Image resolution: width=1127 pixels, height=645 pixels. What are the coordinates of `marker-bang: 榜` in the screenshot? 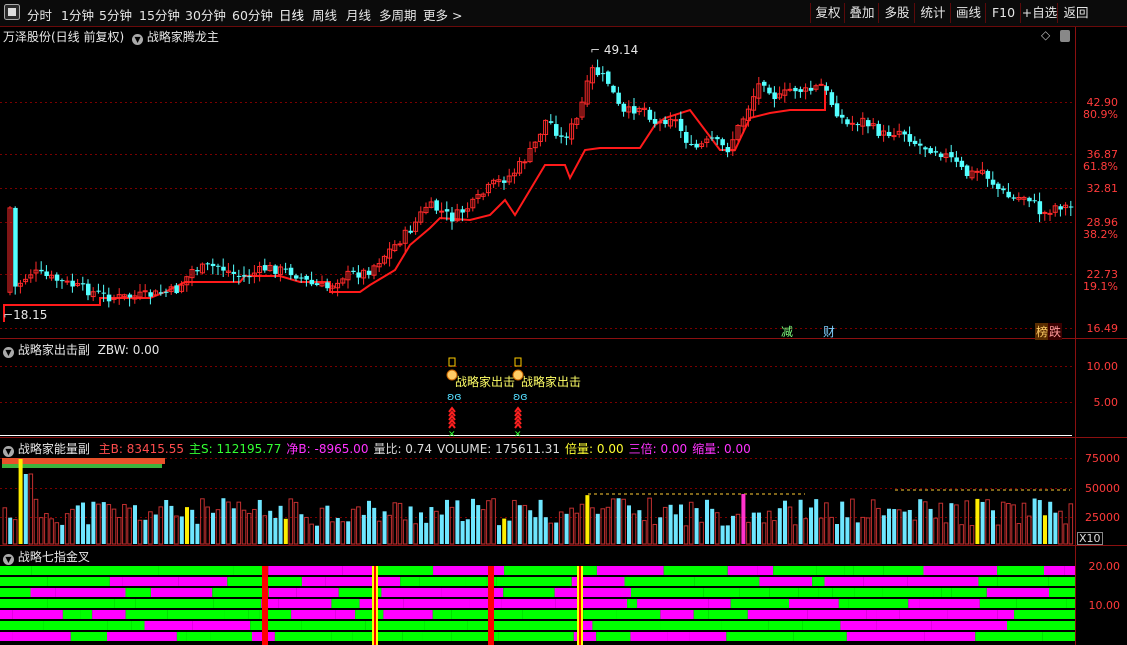 It's located at (1042, 331).